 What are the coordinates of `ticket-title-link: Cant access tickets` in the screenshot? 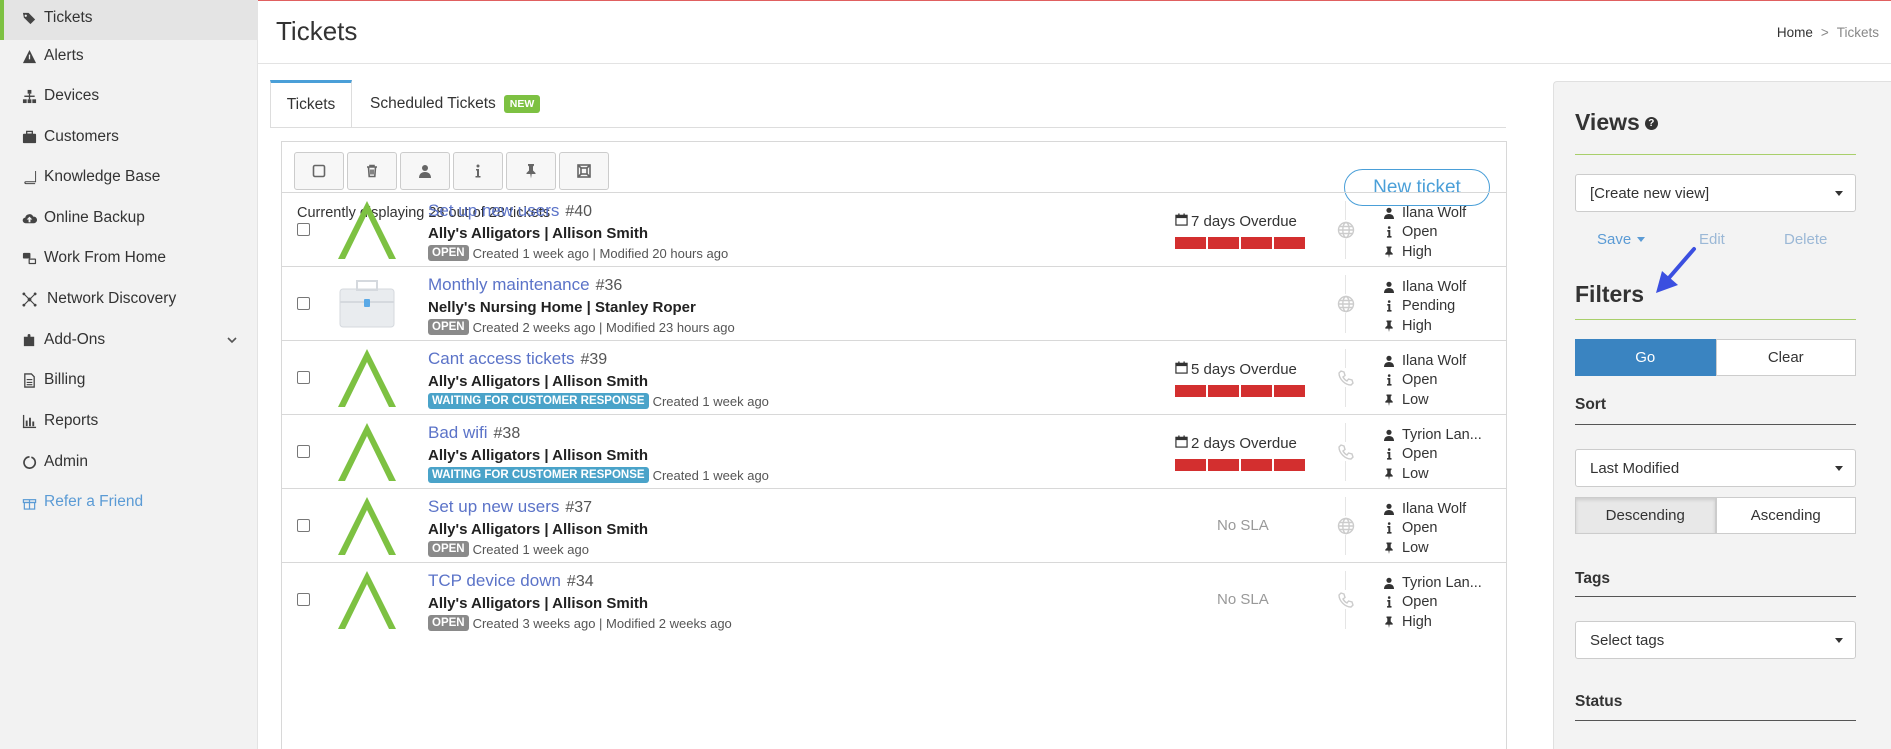 It's located at (501, 358).